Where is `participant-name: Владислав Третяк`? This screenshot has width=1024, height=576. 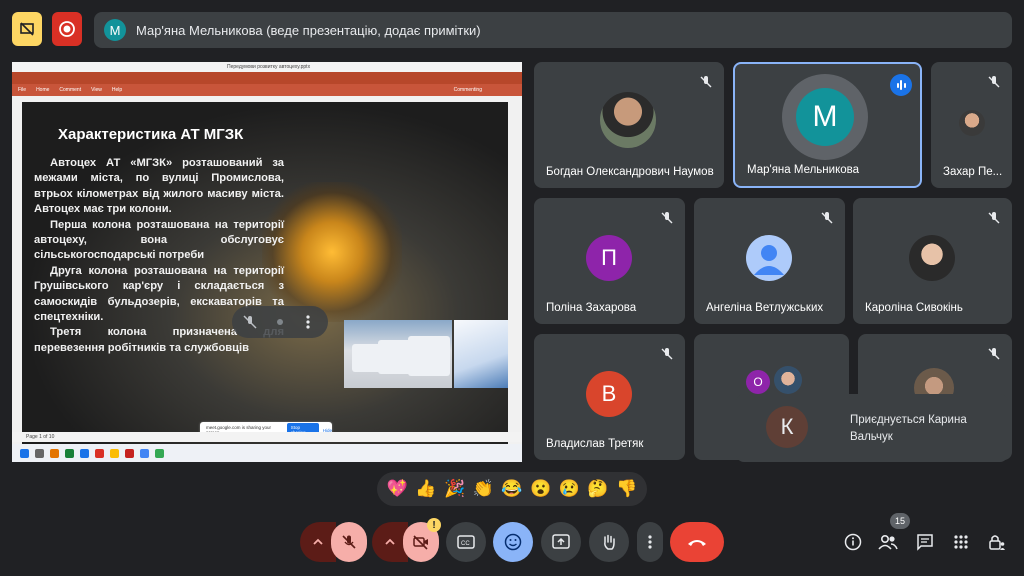 participant-name: Владислав Третяк is located at coordinates (595, 444).